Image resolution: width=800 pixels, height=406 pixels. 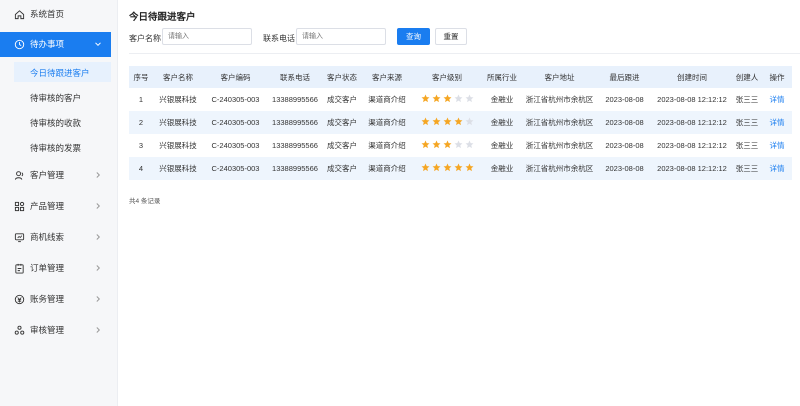 What do you see at coordinates (19, 14) in the screenshot?
I see `home-icon` at bounding box center [19, 14].